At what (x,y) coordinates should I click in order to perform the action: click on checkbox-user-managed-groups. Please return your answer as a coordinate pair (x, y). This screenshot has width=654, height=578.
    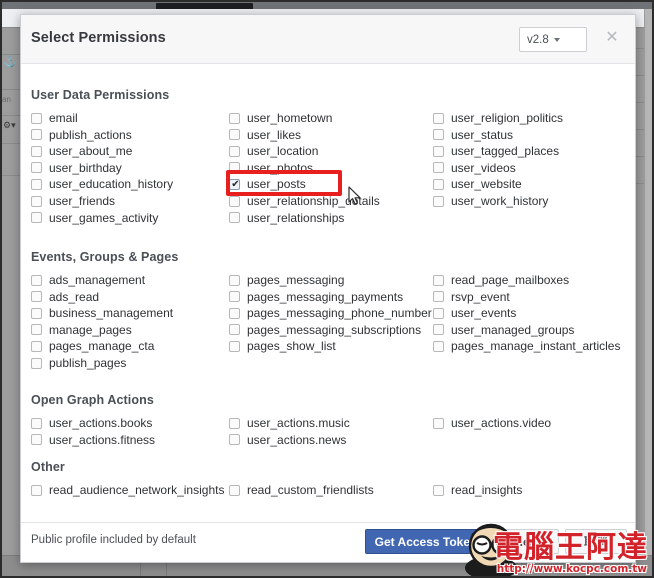
    Looking at the image, I should click on (438, 330).